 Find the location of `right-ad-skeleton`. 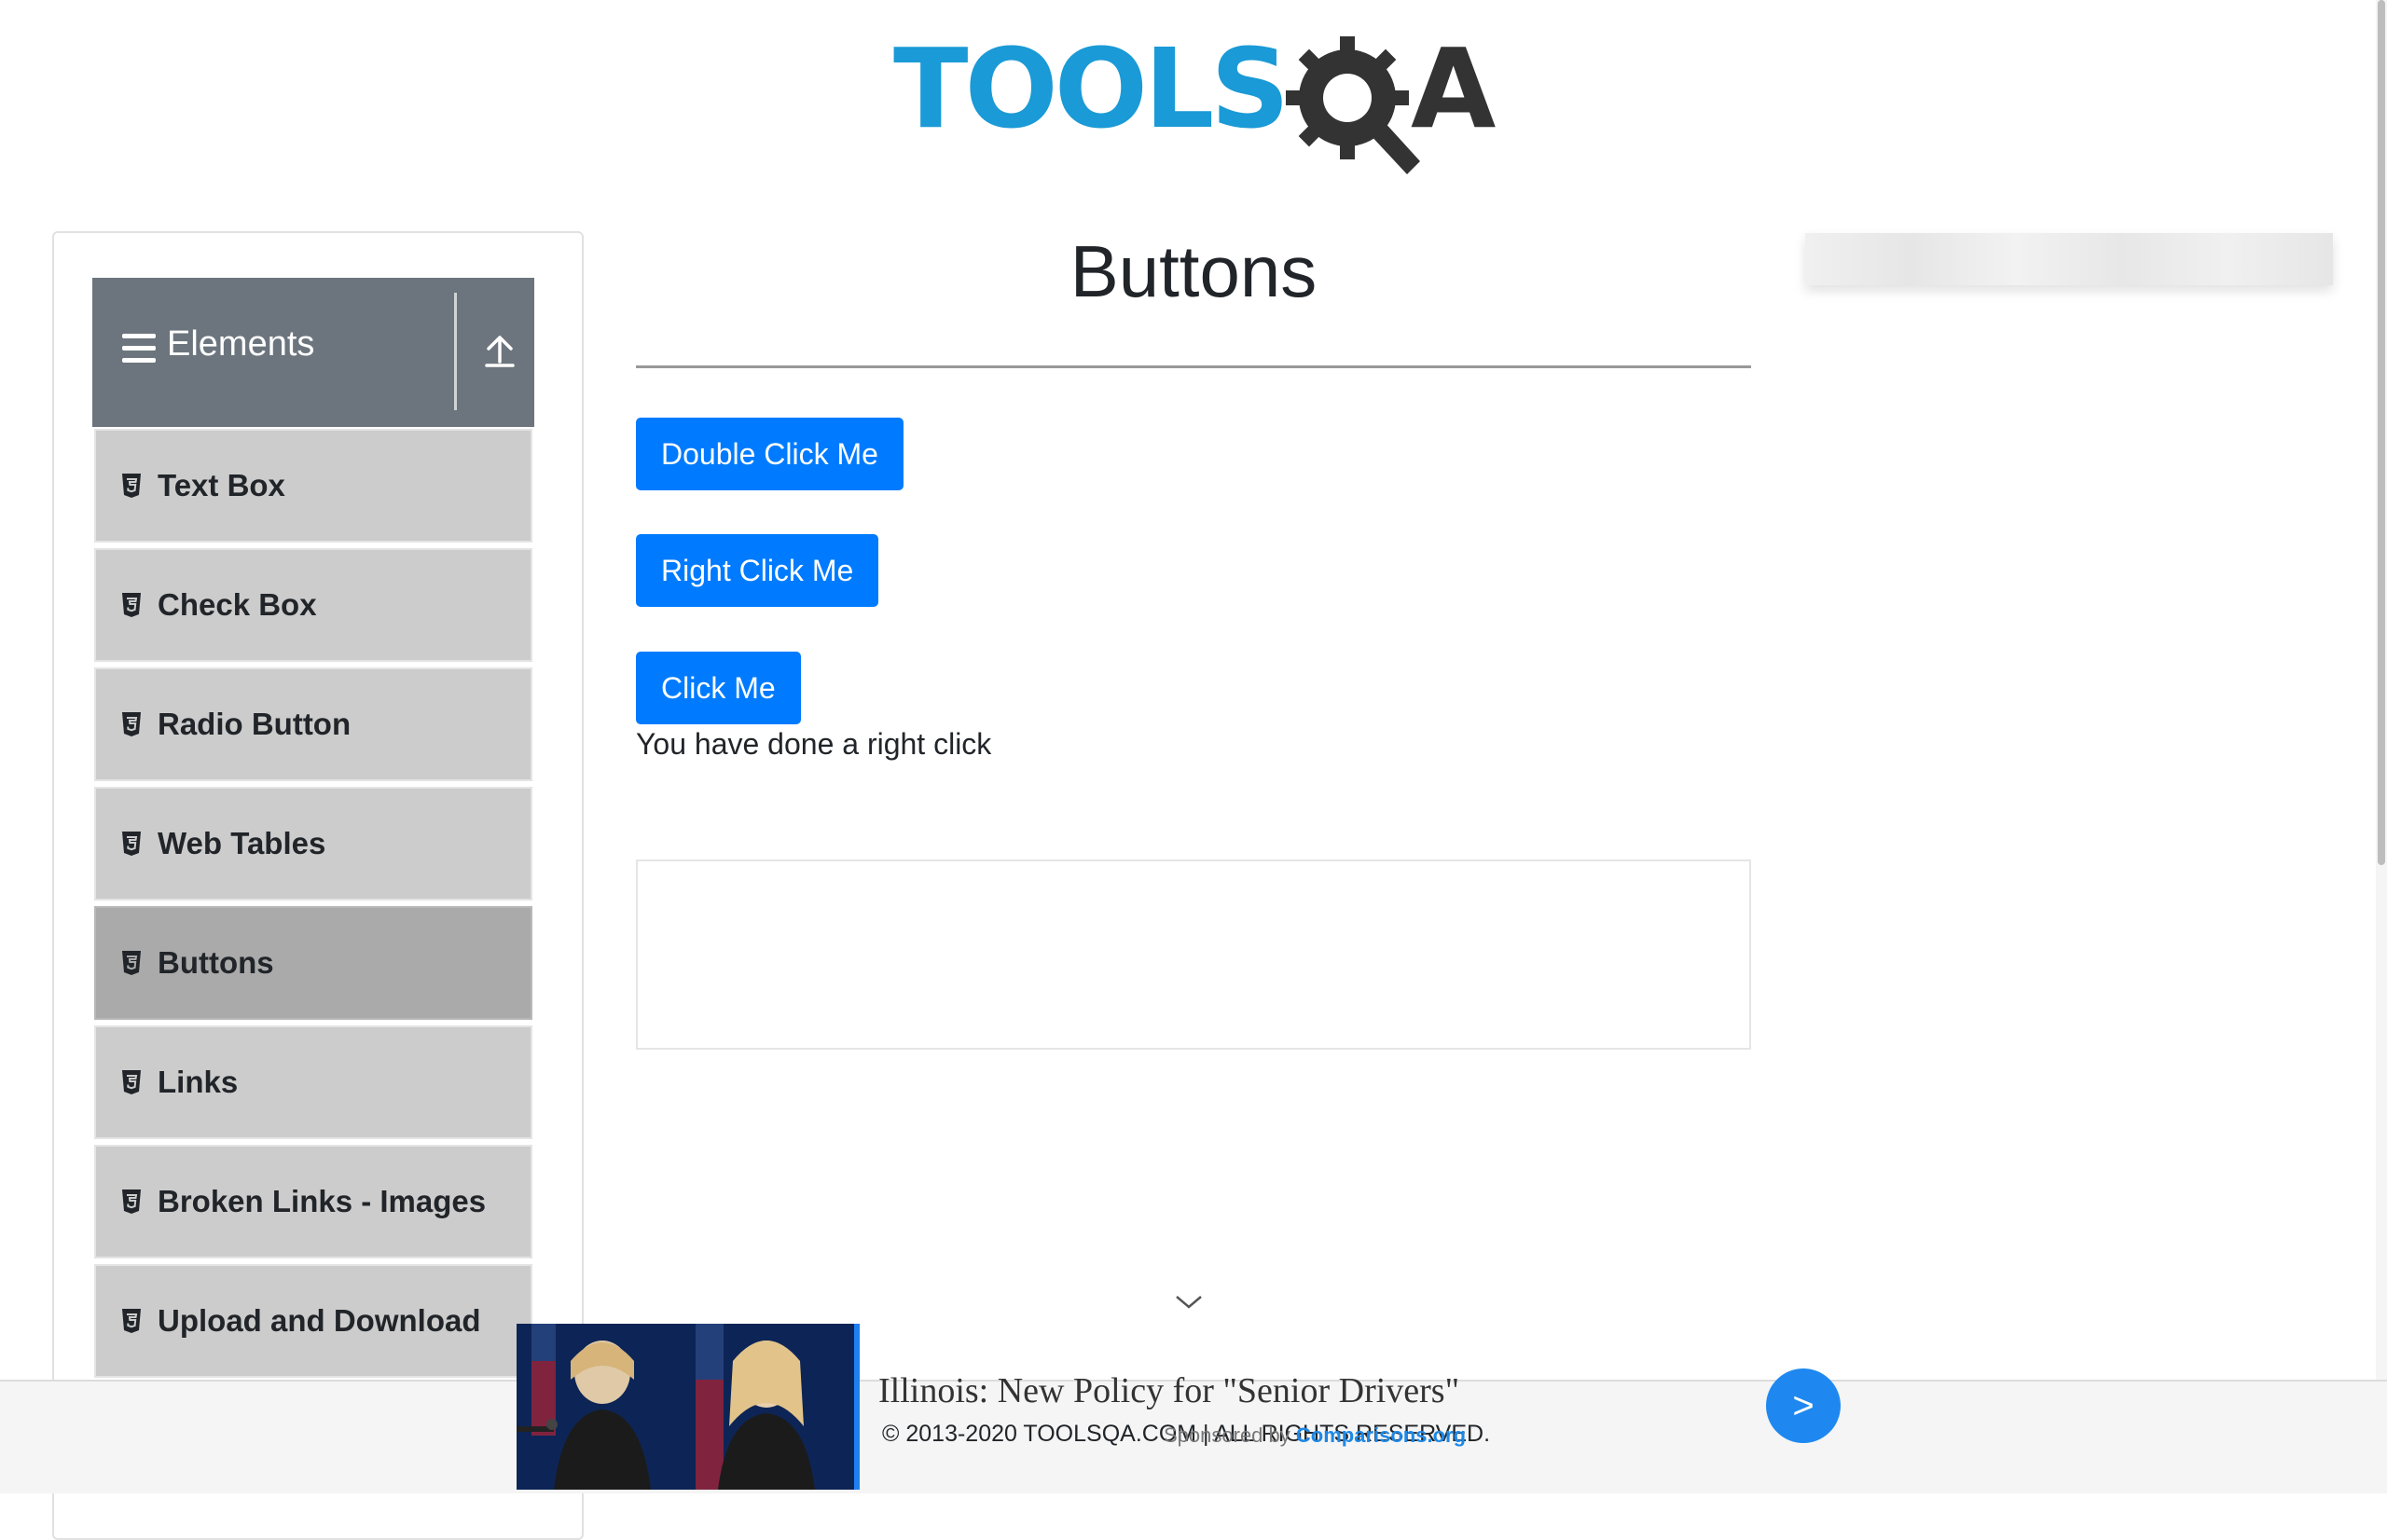

right-ad-skeleton is located at coordinates (2069, 259).